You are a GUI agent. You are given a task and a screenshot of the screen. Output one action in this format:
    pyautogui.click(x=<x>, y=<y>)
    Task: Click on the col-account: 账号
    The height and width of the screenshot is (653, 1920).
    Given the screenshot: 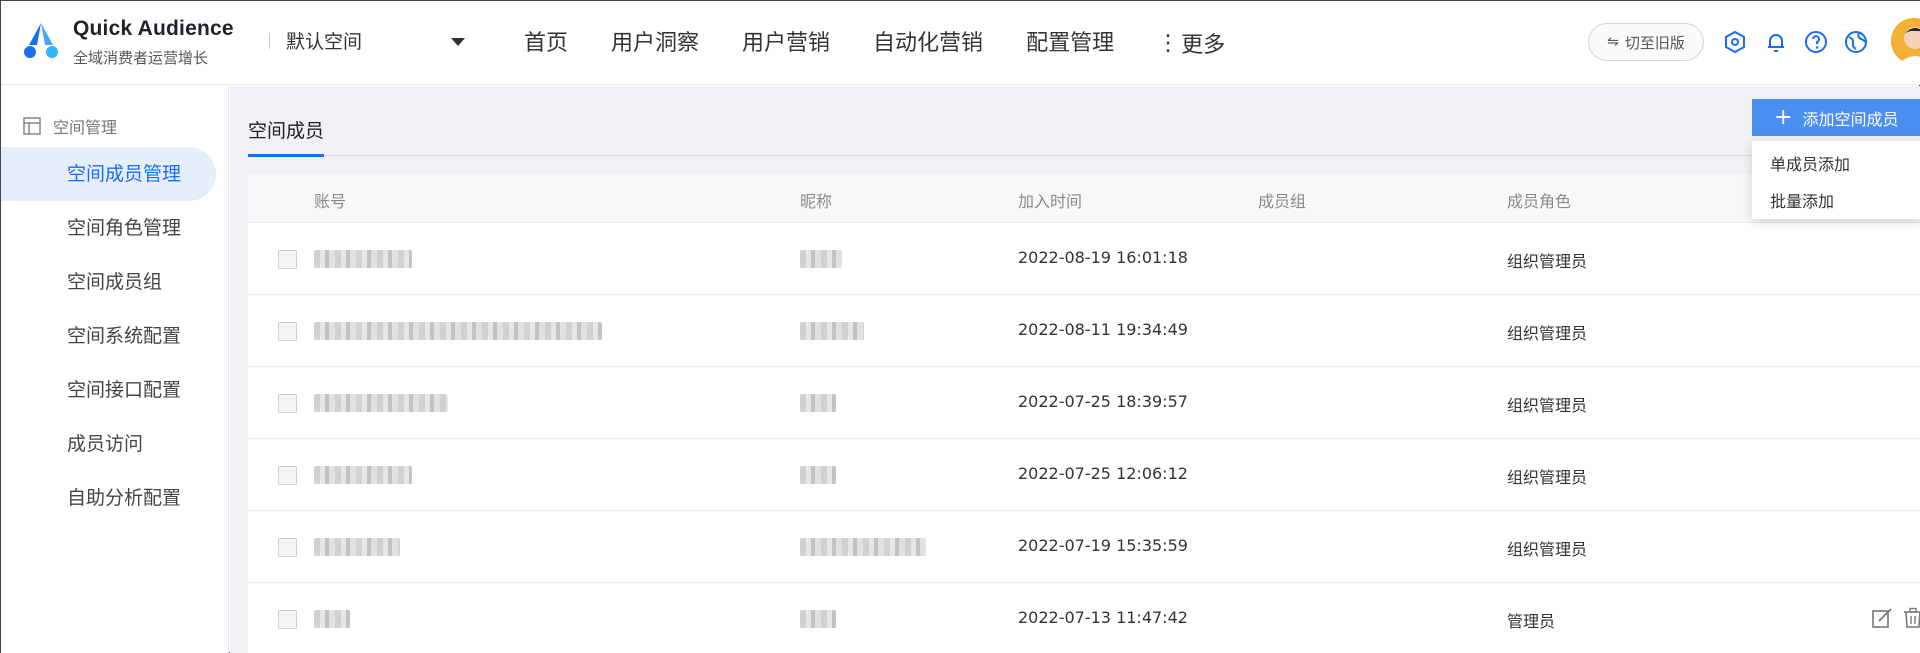 What is the action you would take?
    pyautogui.click(x=330, y=201)
    